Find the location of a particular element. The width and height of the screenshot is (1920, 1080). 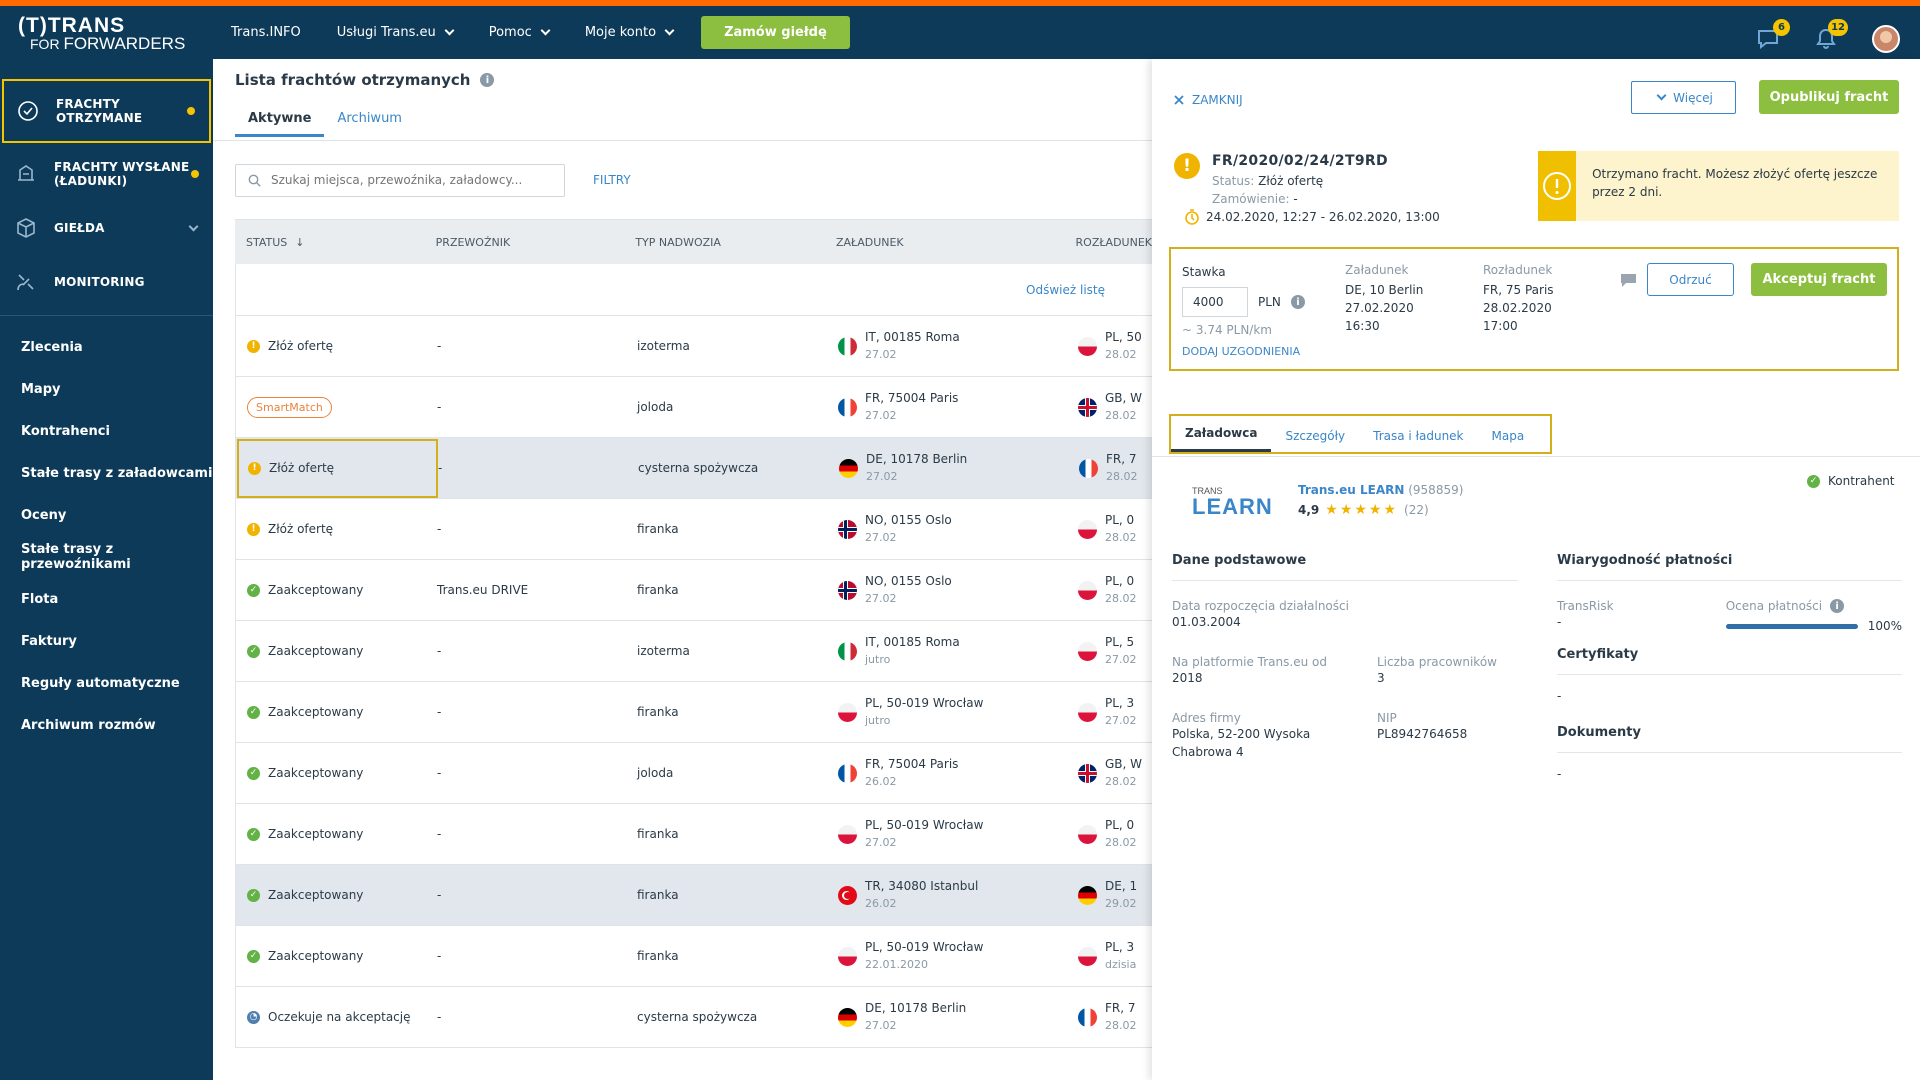

nav-trans-info: Trans.INFO is located at coordinates (266, 32).